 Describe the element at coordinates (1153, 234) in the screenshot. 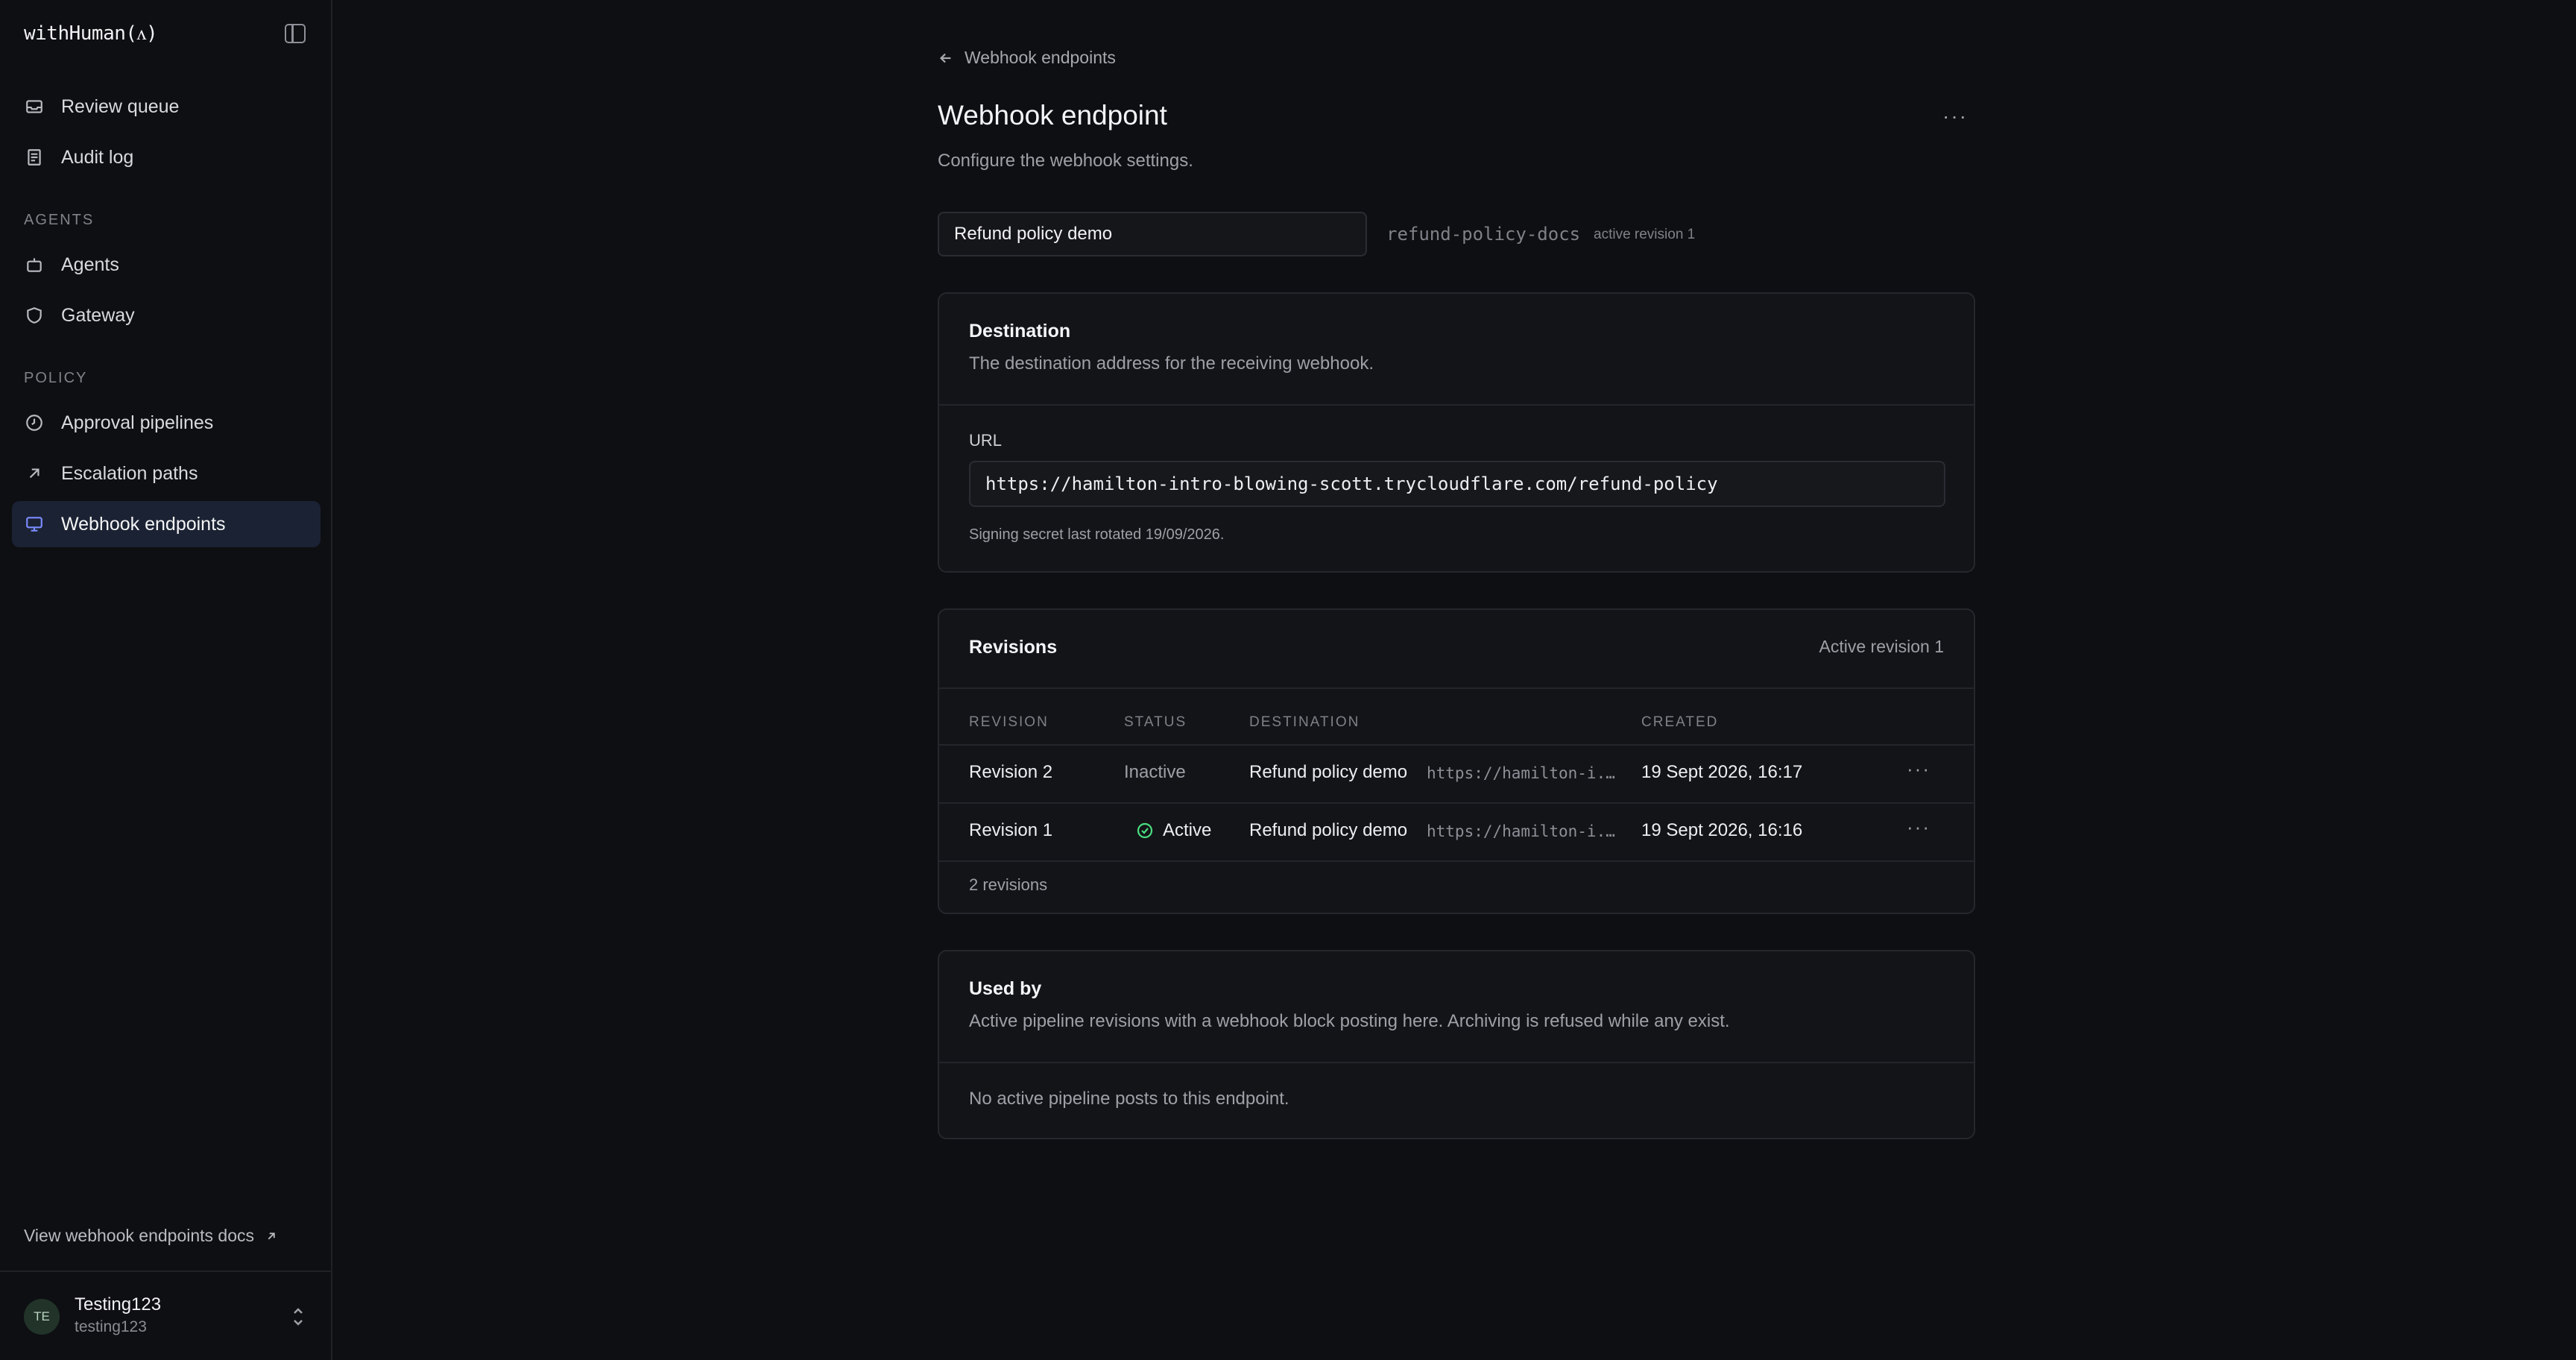

I see `endpoint-name-input: Refund policy demo` at that location.